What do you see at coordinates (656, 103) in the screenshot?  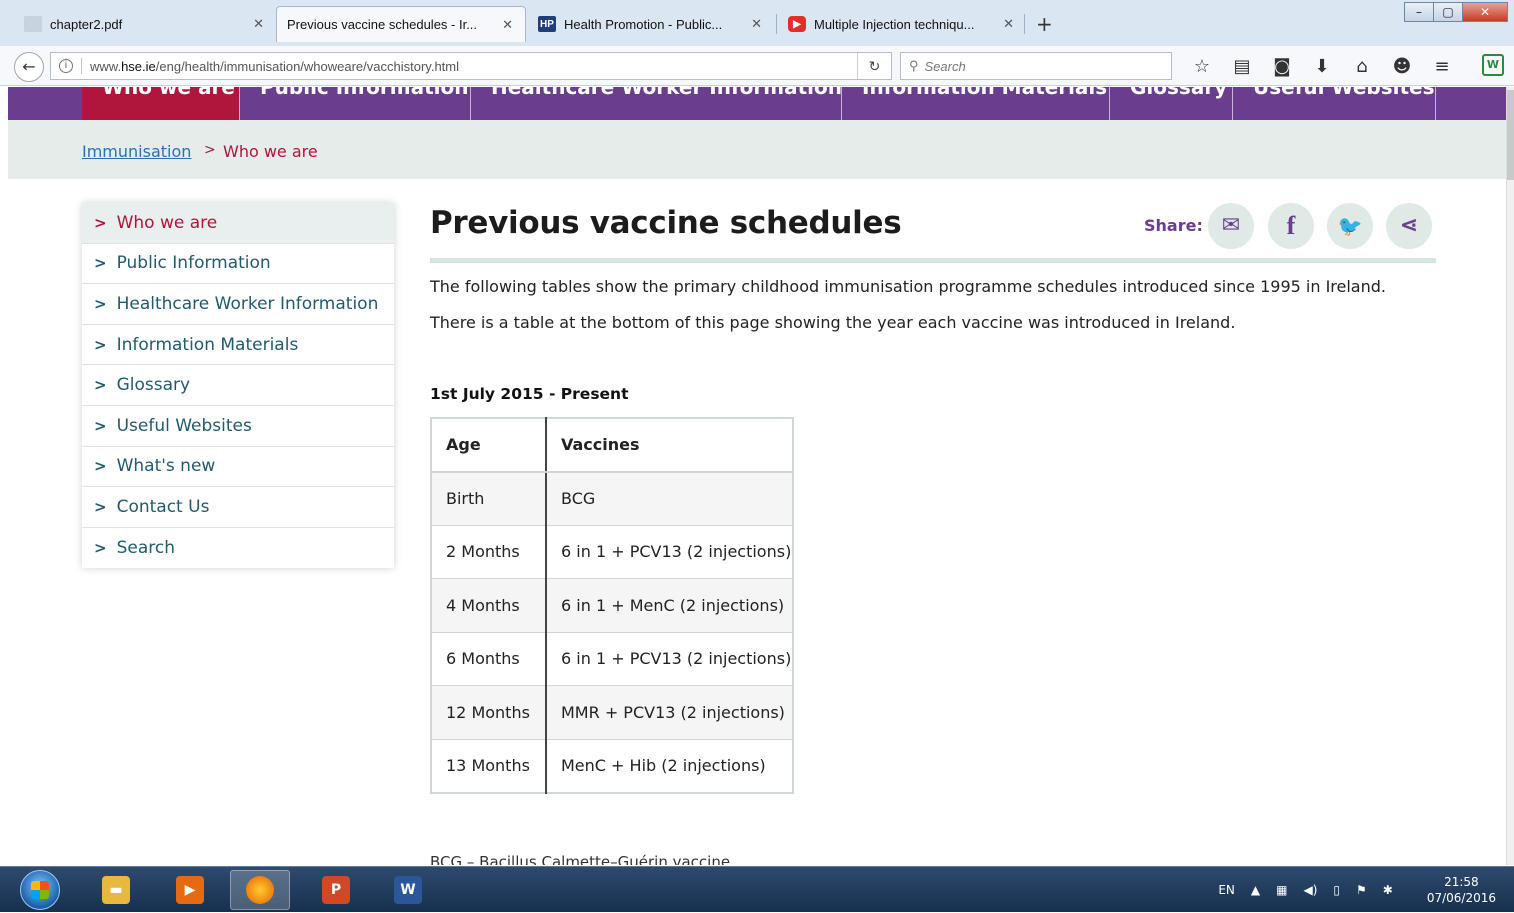 I see `topnav-healthcare-worker-information: Healthcare Worker Information` at bounding box center [656, 103].